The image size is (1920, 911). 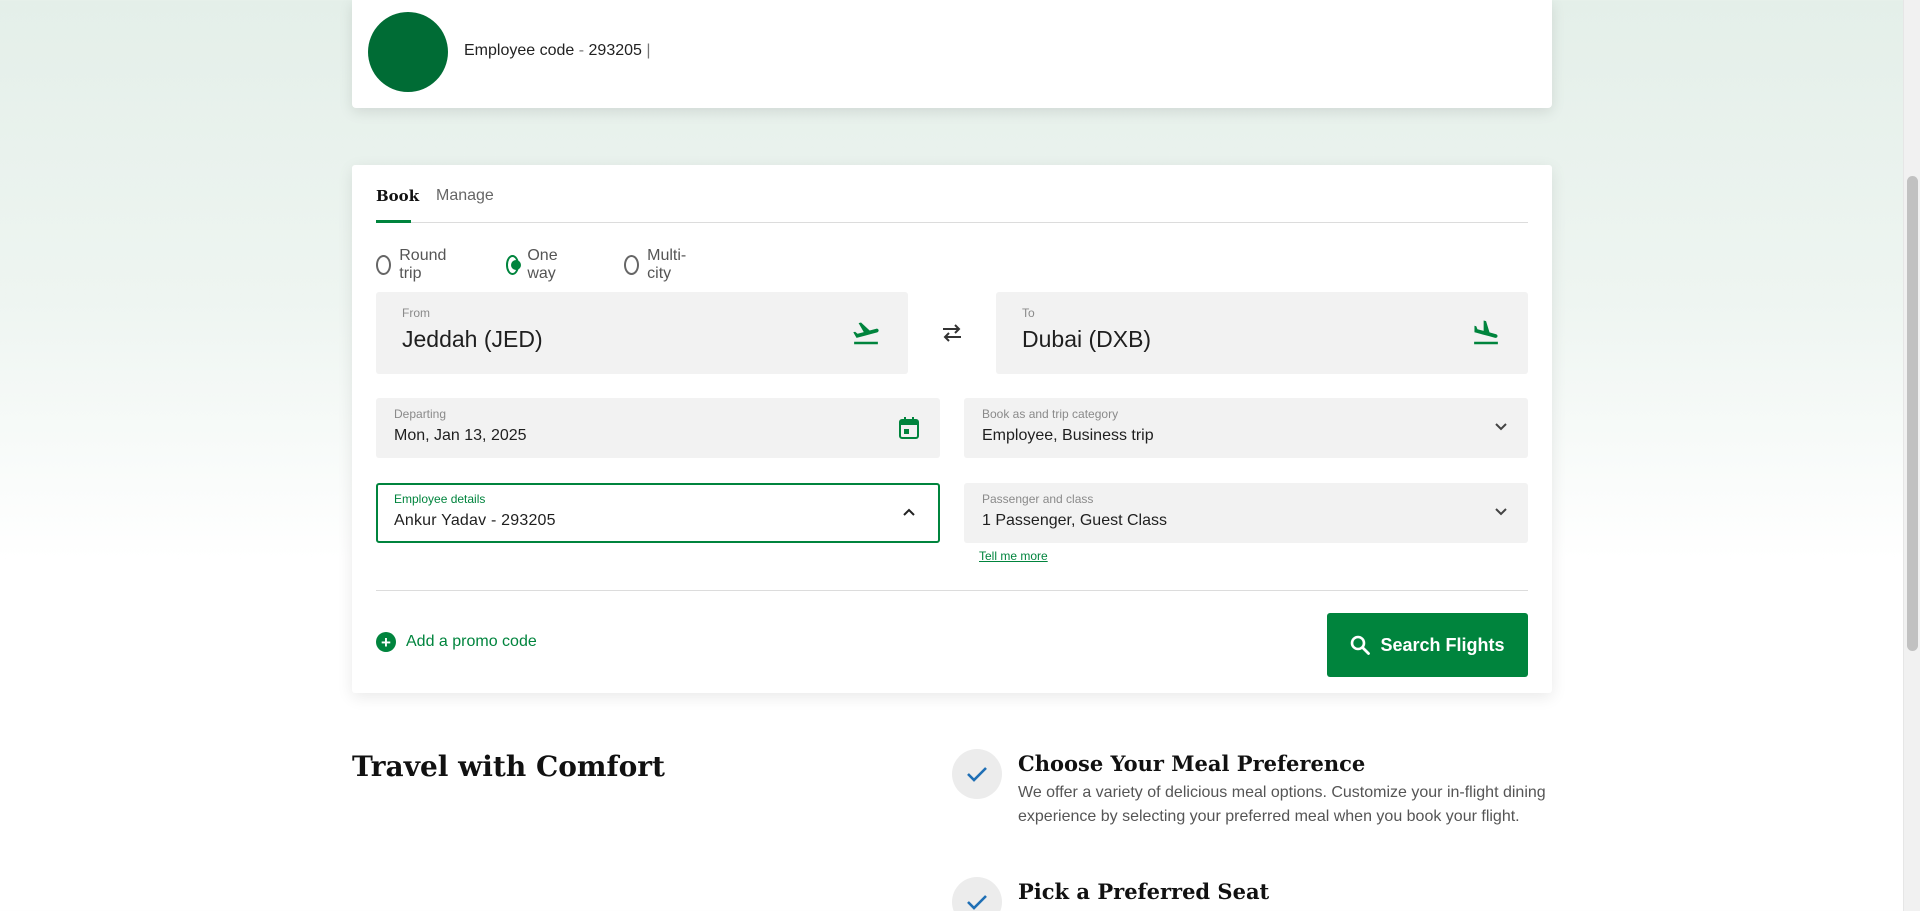 What do you see at coordinates (475, 520) in the screenshot?
I see `employee-details-value: Ankur Yadav - 293205` at bounding box center [475, 520].